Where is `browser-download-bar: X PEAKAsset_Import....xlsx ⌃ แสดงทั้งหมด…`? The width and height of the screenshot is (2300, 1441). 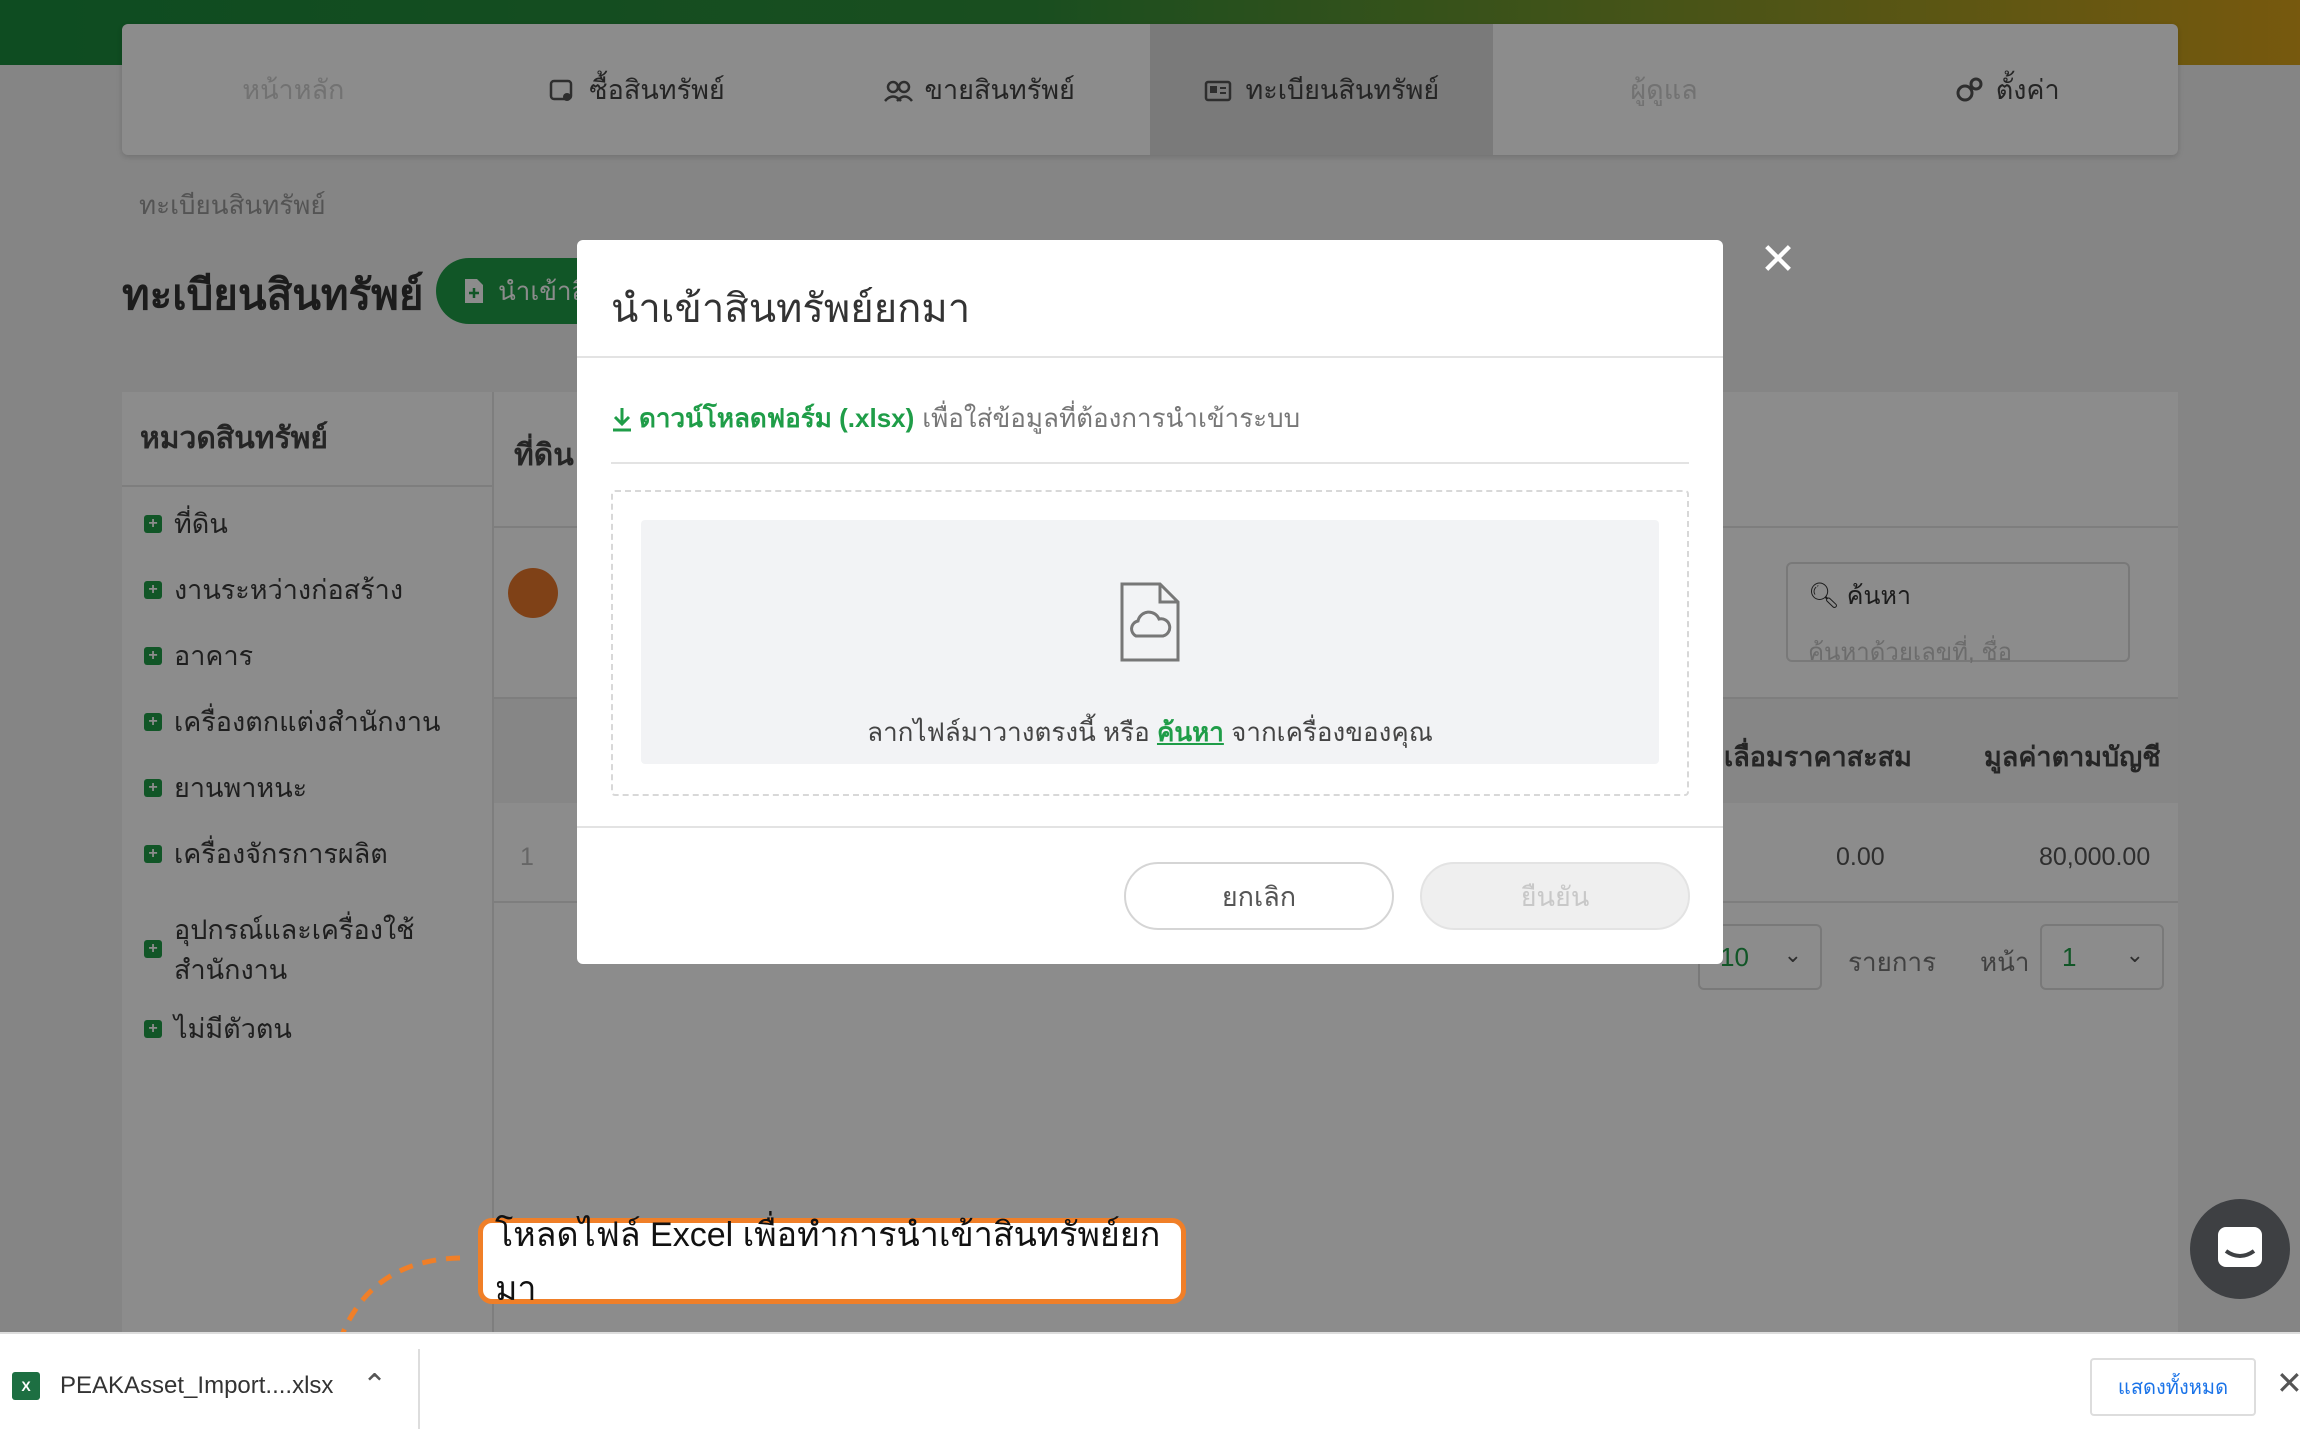 browser-download-bar: X PEAKAsset_Import....xlsx ⌃ แสดงทั้งหมด… is located at coordinates (1150, 1386).